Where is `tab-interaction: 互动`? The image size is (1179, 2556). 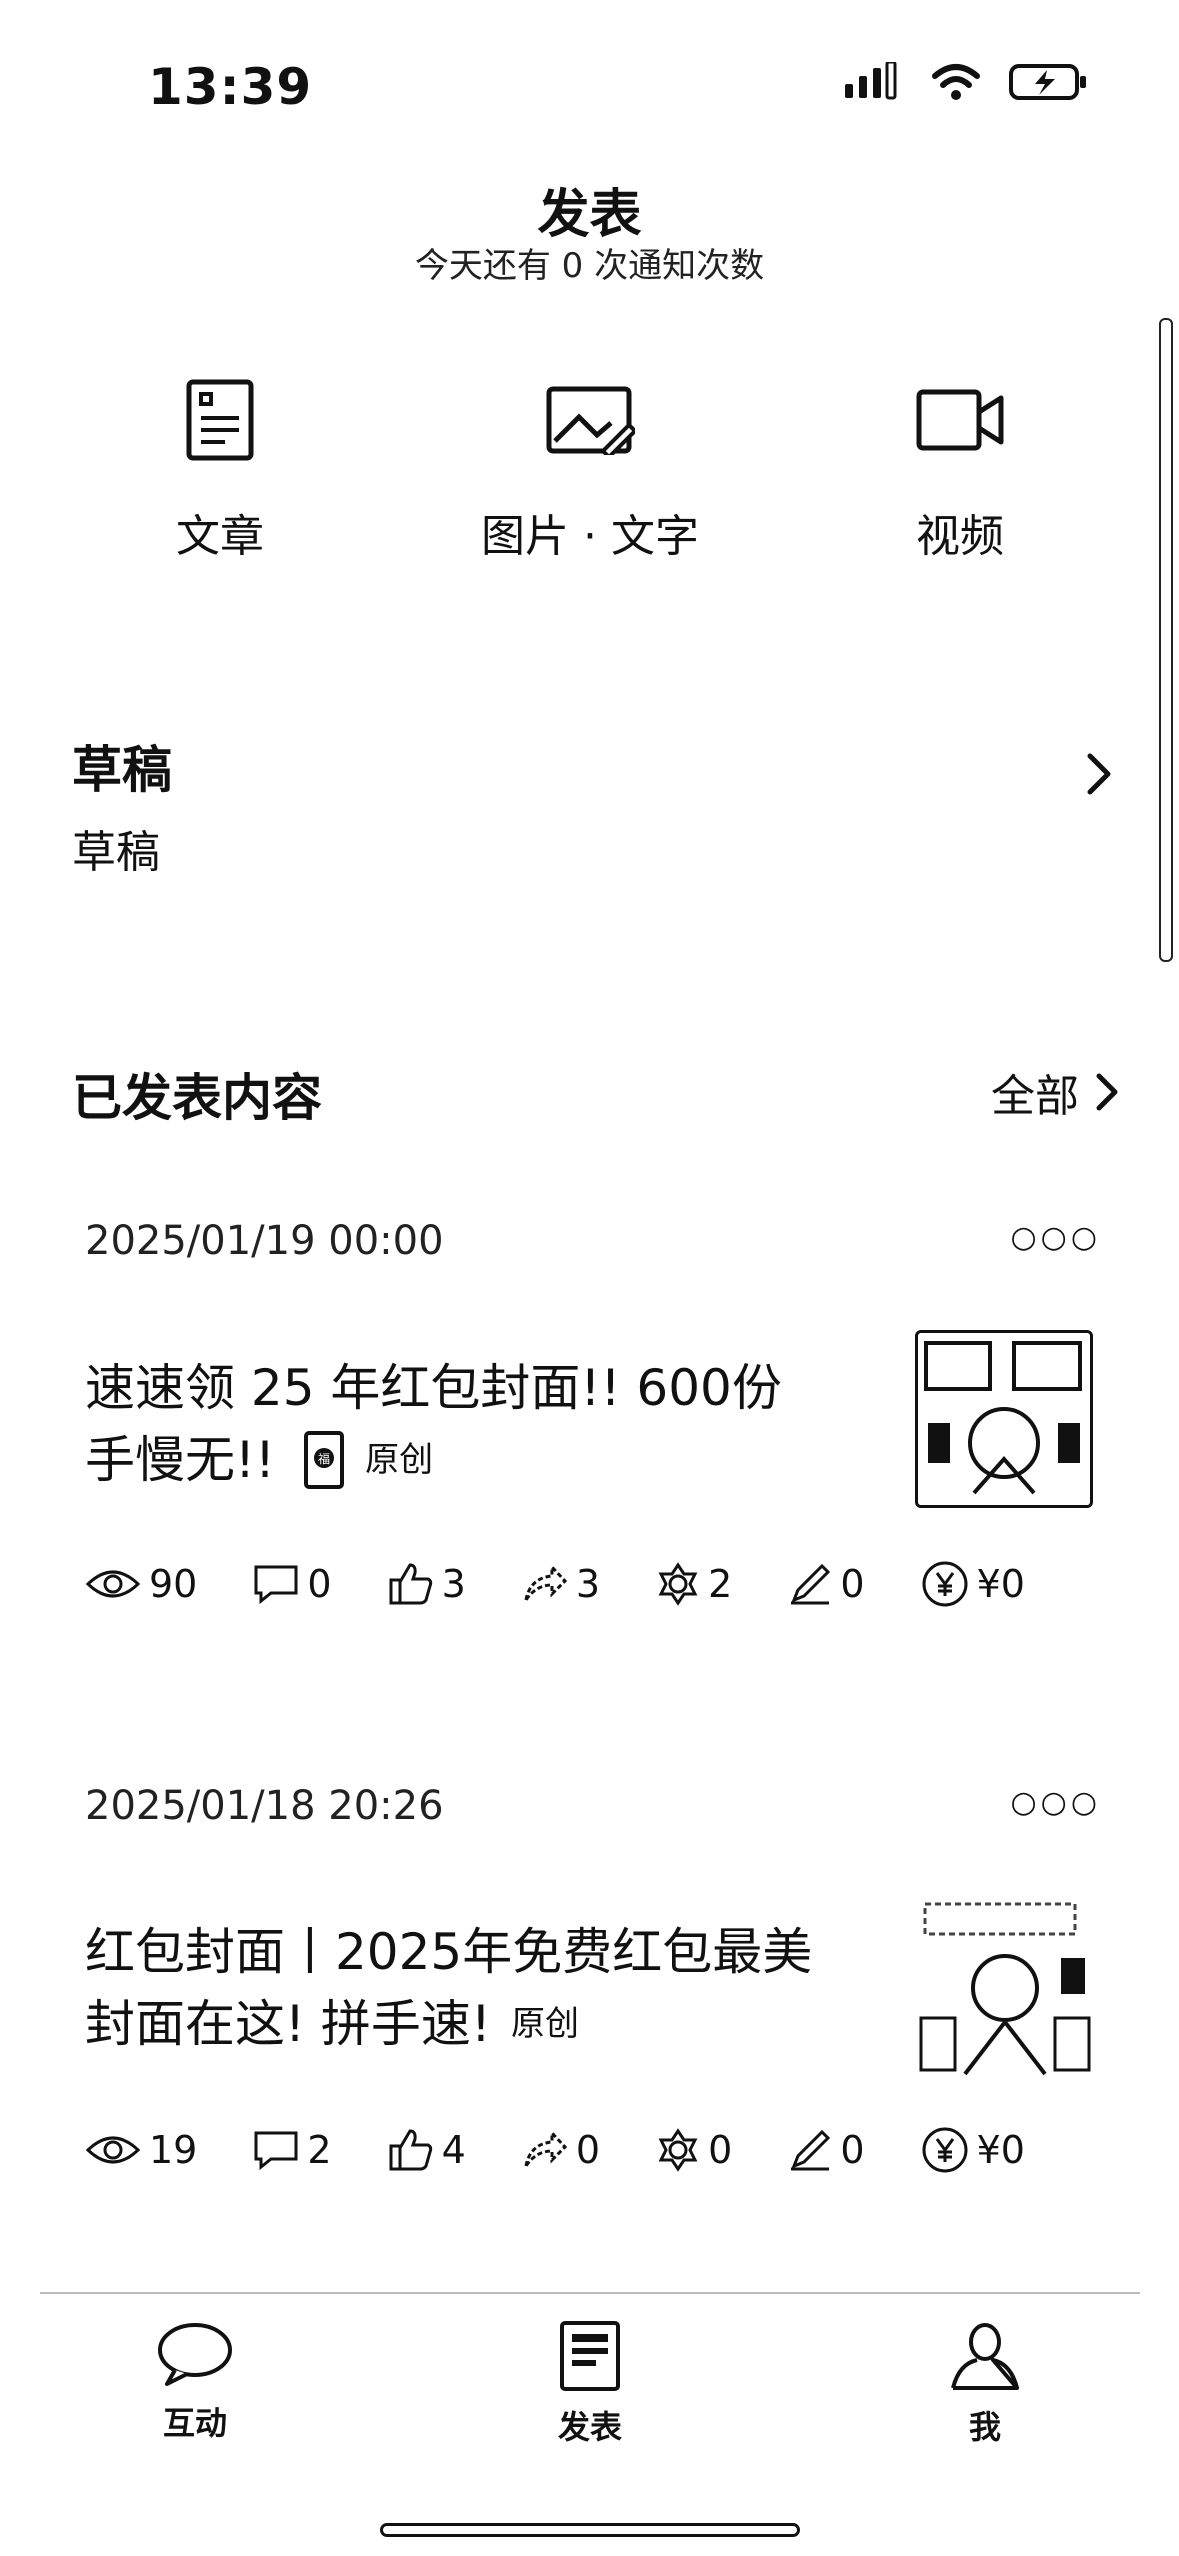 tab-interaction: 互动 is located at coordinates (195, 2382).